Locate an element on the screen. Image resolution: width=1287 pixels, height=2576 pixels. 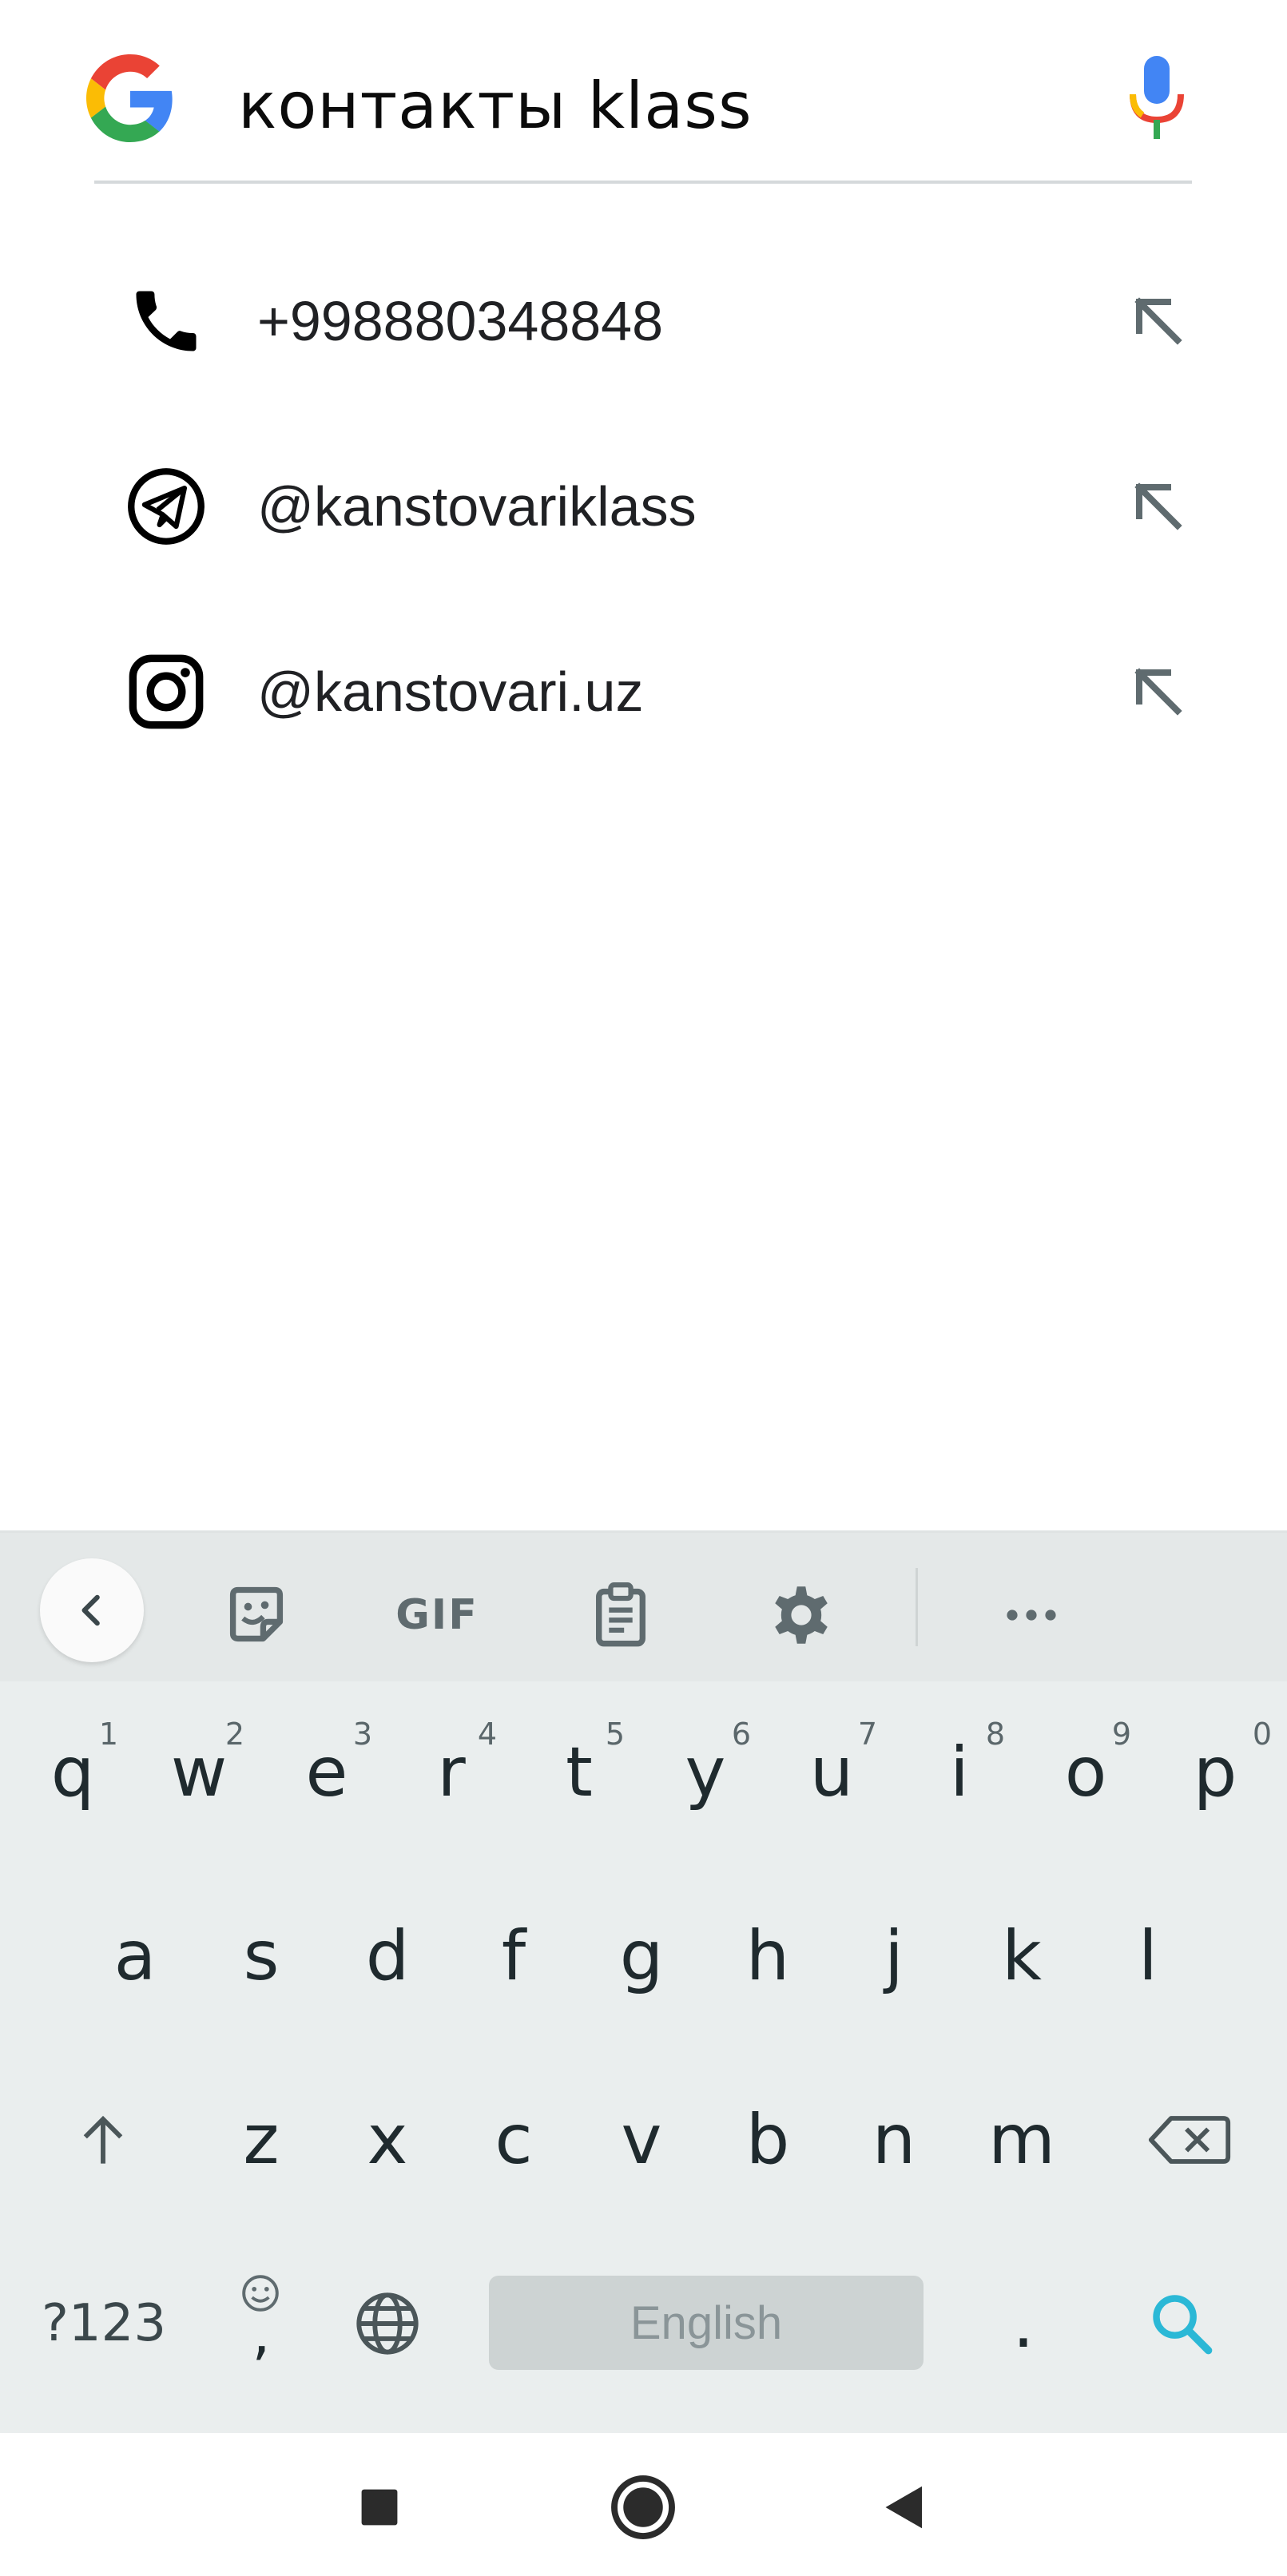
key-o: o9 is located at coordinates (1086, 1772).